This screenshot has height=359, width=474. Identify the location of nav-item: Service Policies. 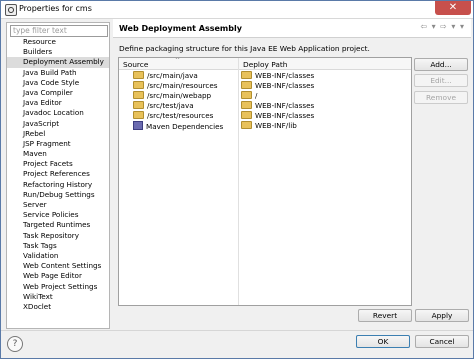
(58, 215).